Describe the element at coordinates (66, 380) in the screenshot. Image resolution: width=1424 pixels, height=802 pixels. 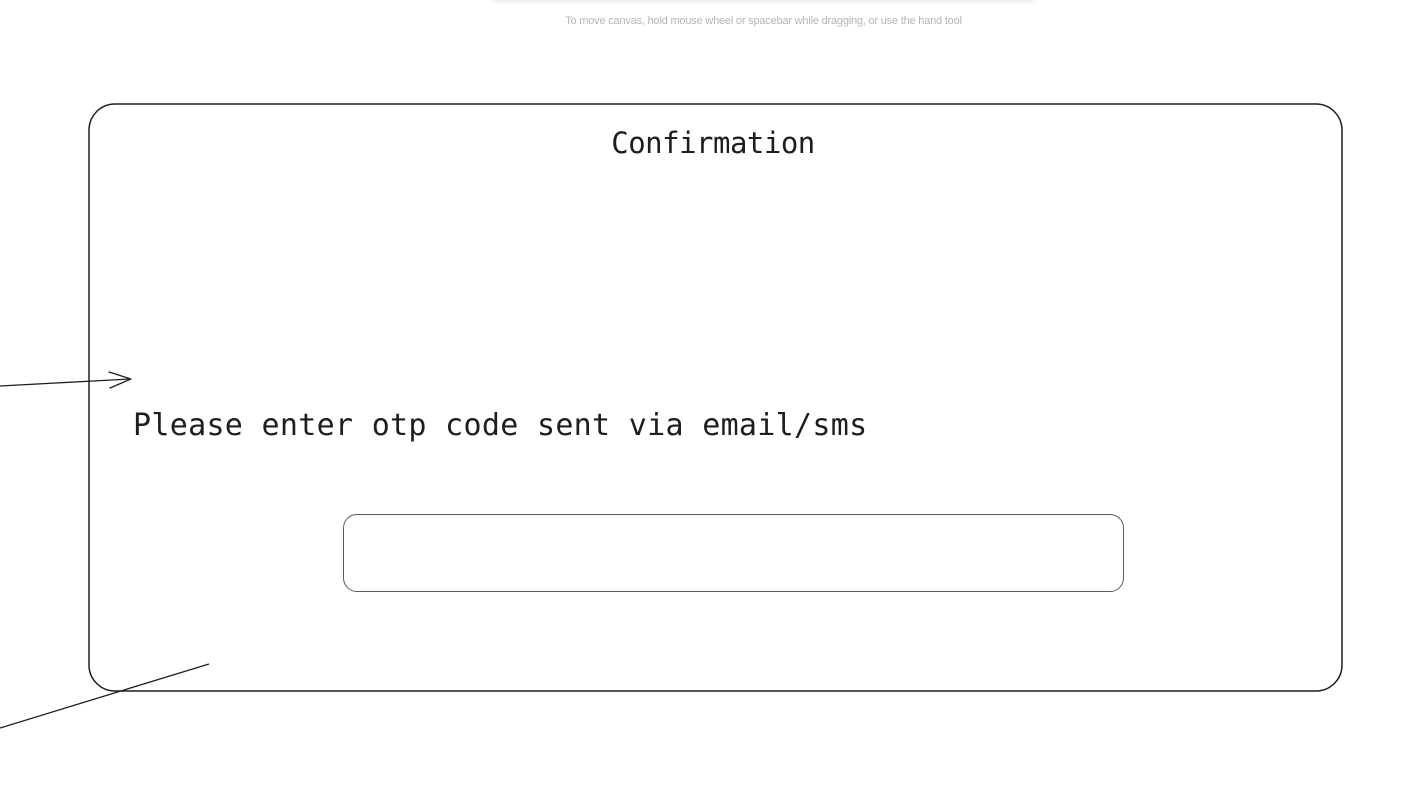
I see `arrow-connector` at that location.